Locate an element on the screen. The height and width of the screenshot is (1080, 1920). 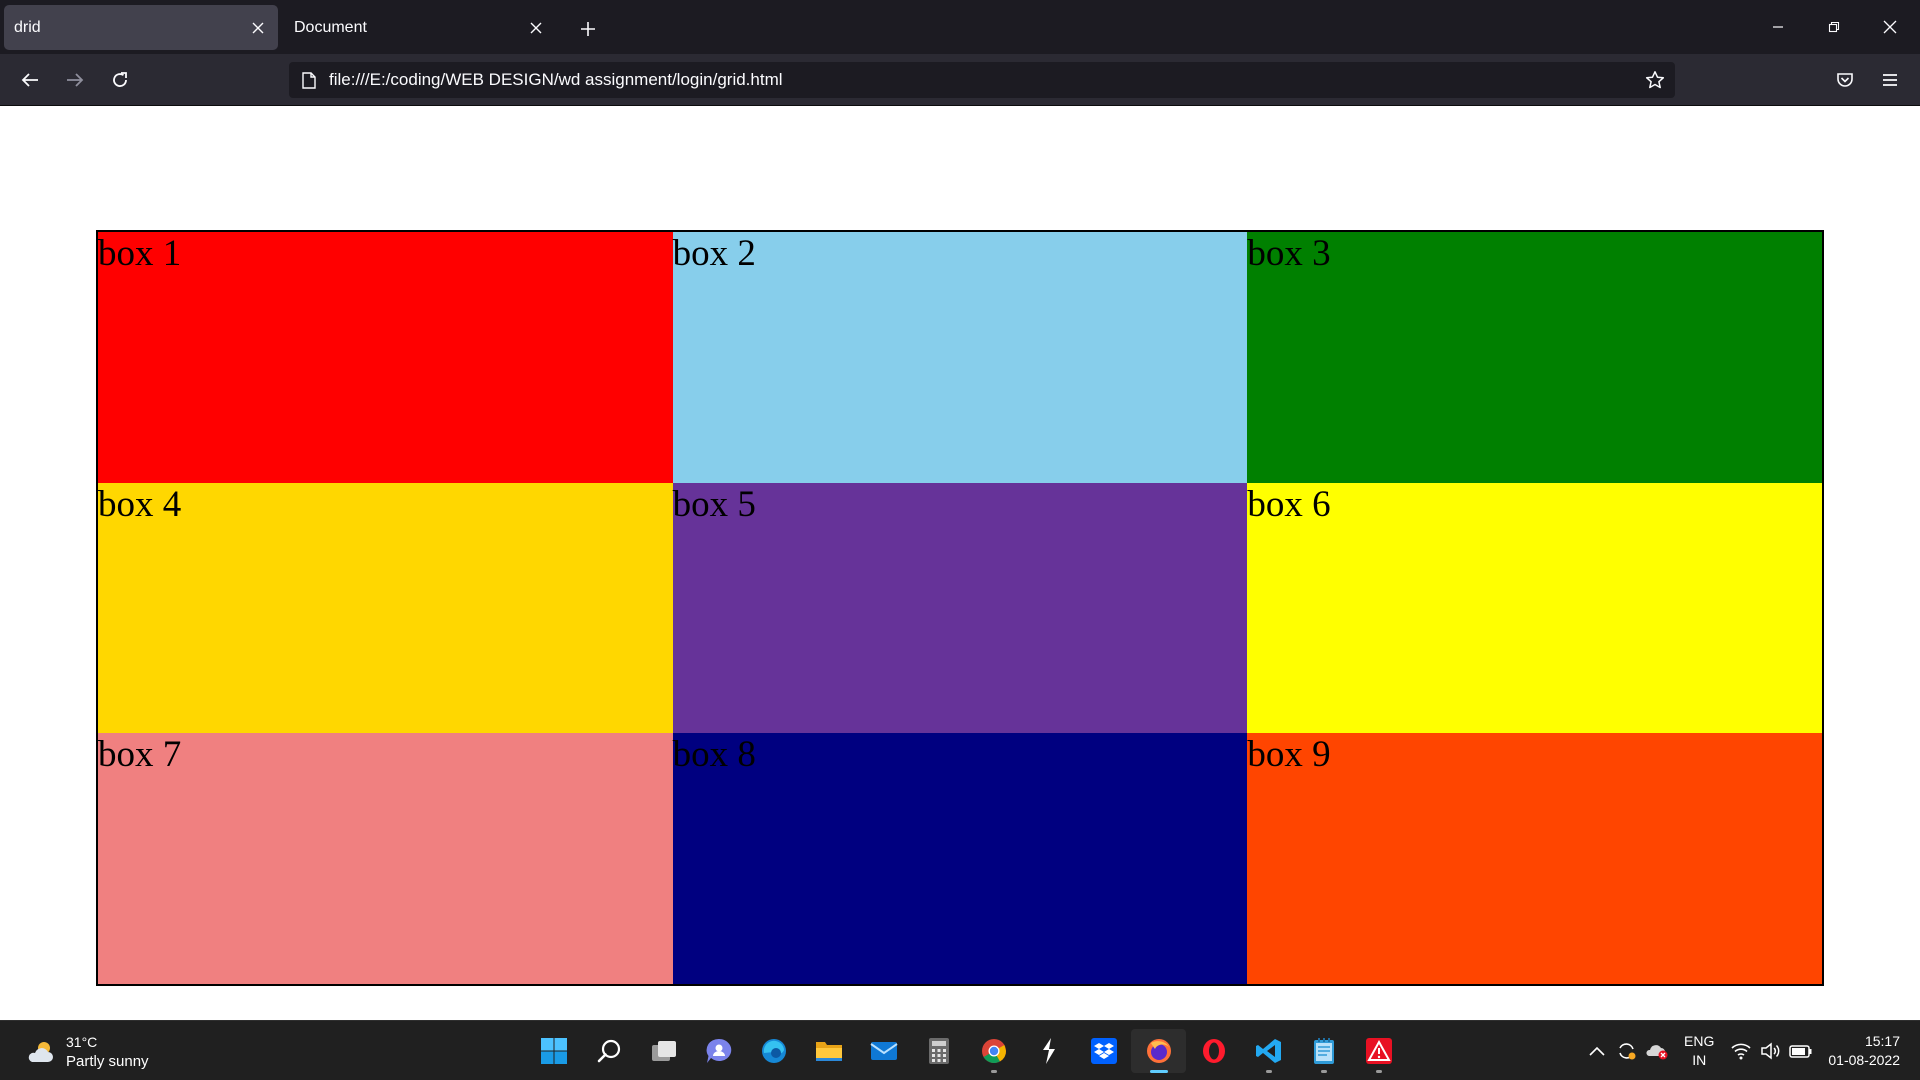
lightning-app-icon is located at coordinates (1048, 1051).